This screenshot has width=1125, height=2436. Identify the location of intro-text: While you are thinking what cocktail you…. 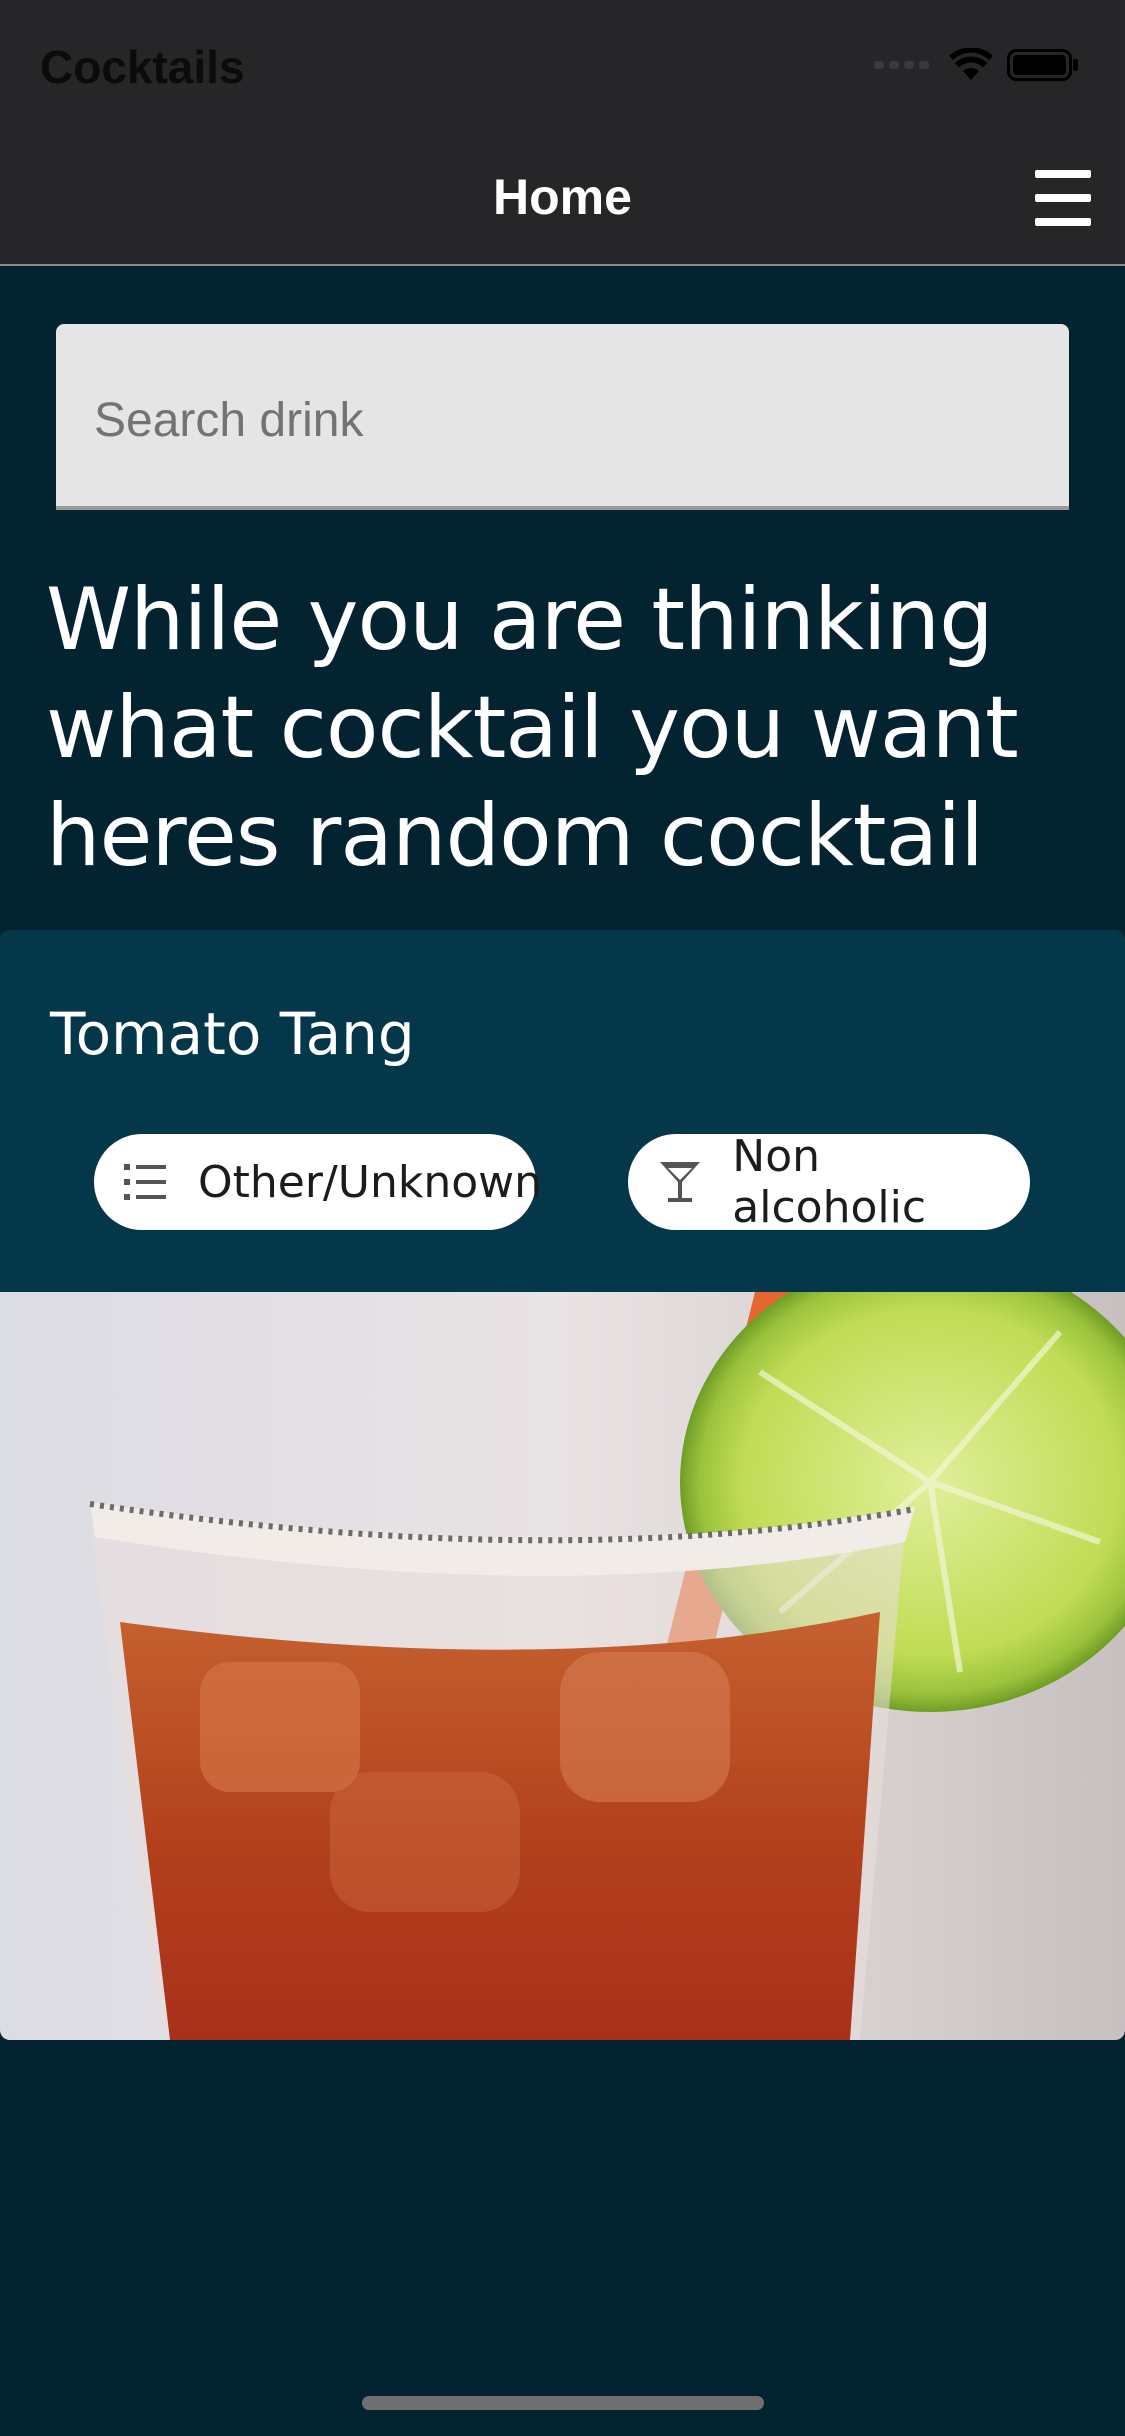
(532, 728).